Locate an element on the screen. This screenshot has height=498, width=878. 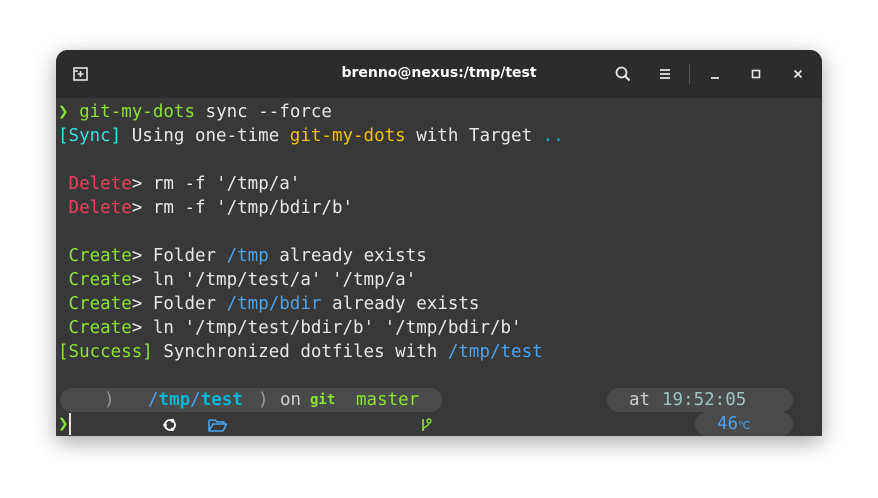
title-bar: brenno@nexus:/tmp/test is located at coordinates (439, 74).